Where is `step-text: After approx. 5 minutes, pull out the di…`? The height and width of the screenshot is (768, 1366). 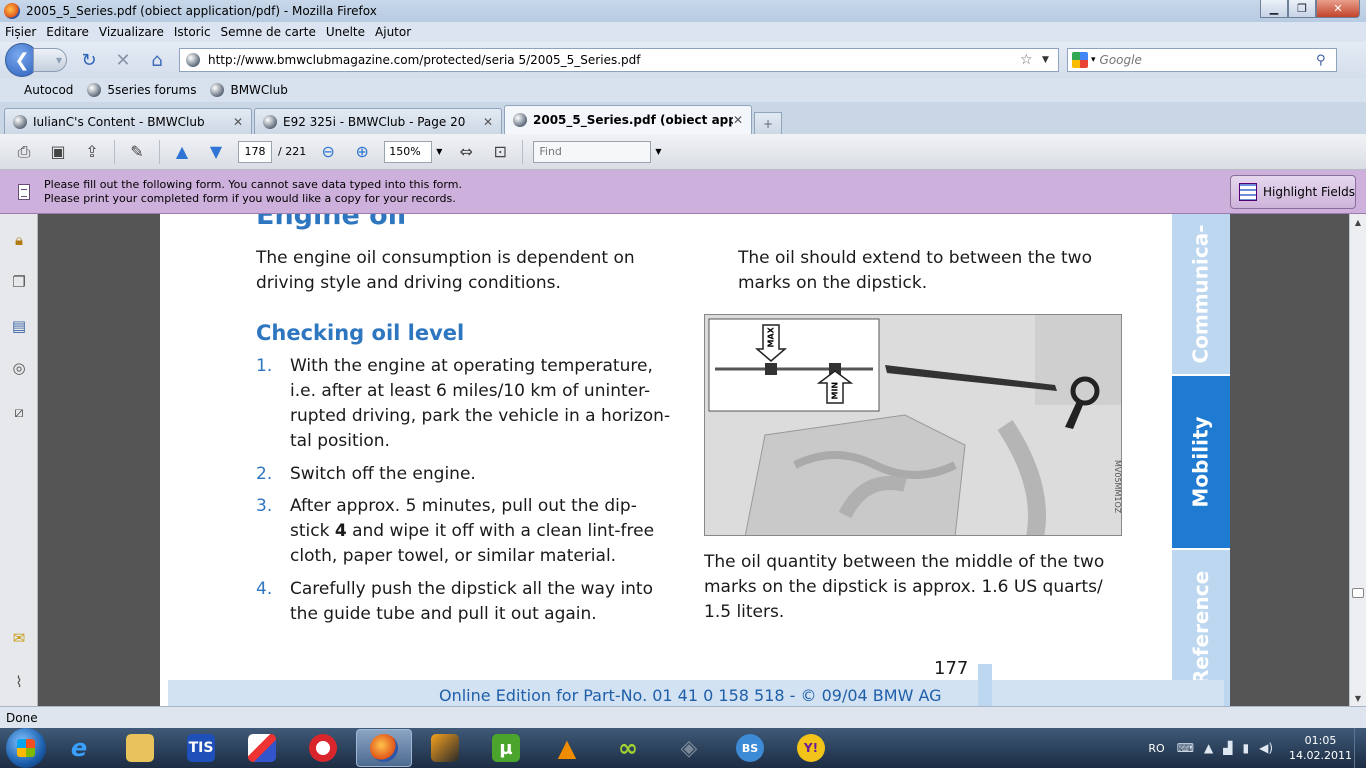
step-text: After approx. 5 minutes, pull out the di… is located at coordinates (482, 531).